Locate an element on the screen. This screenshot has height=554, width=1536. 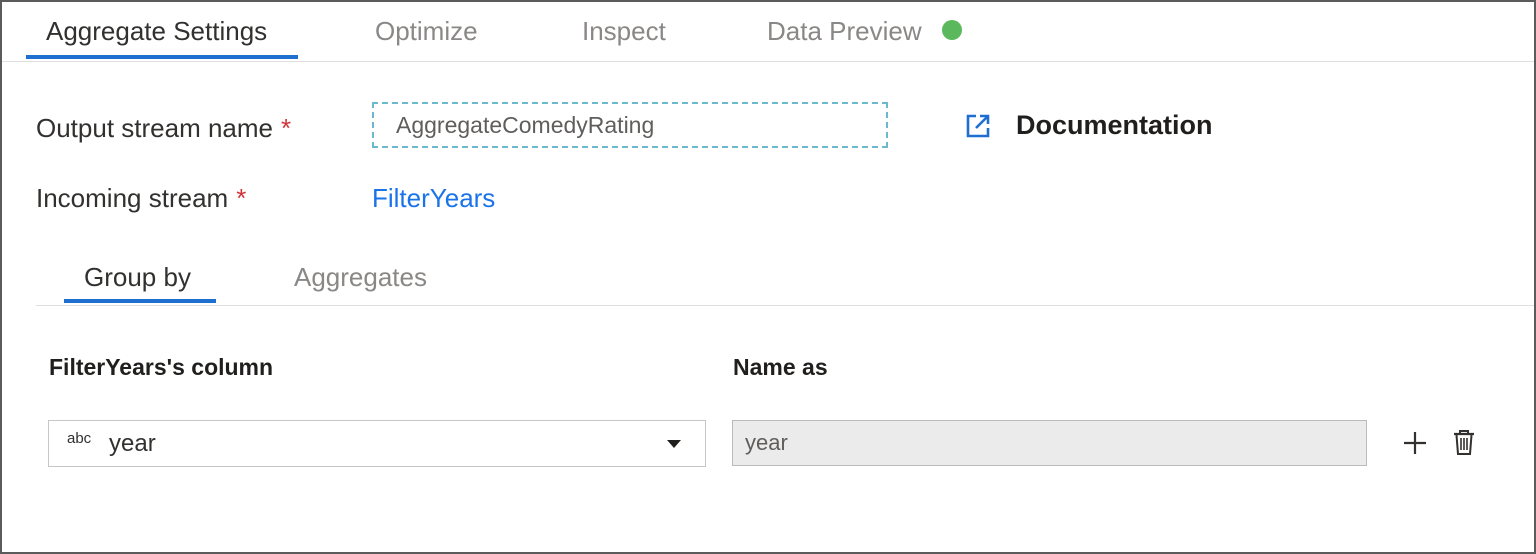
incoming-stream-link: FilterYears is located at coordinates (433, 198).